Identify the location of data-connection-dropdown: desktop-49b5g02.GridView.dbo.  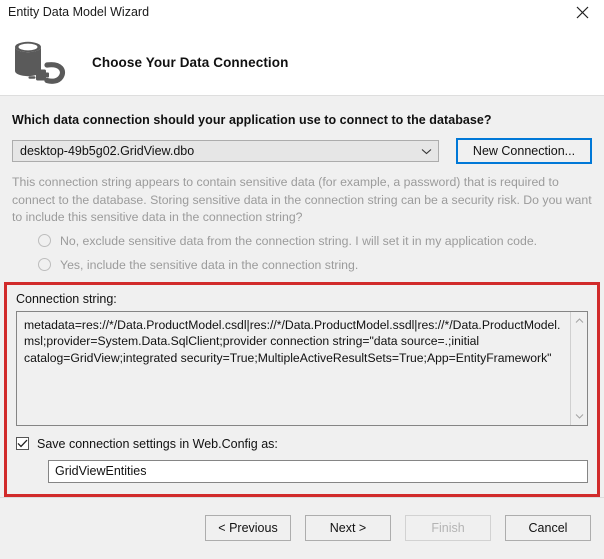
(225, 151).